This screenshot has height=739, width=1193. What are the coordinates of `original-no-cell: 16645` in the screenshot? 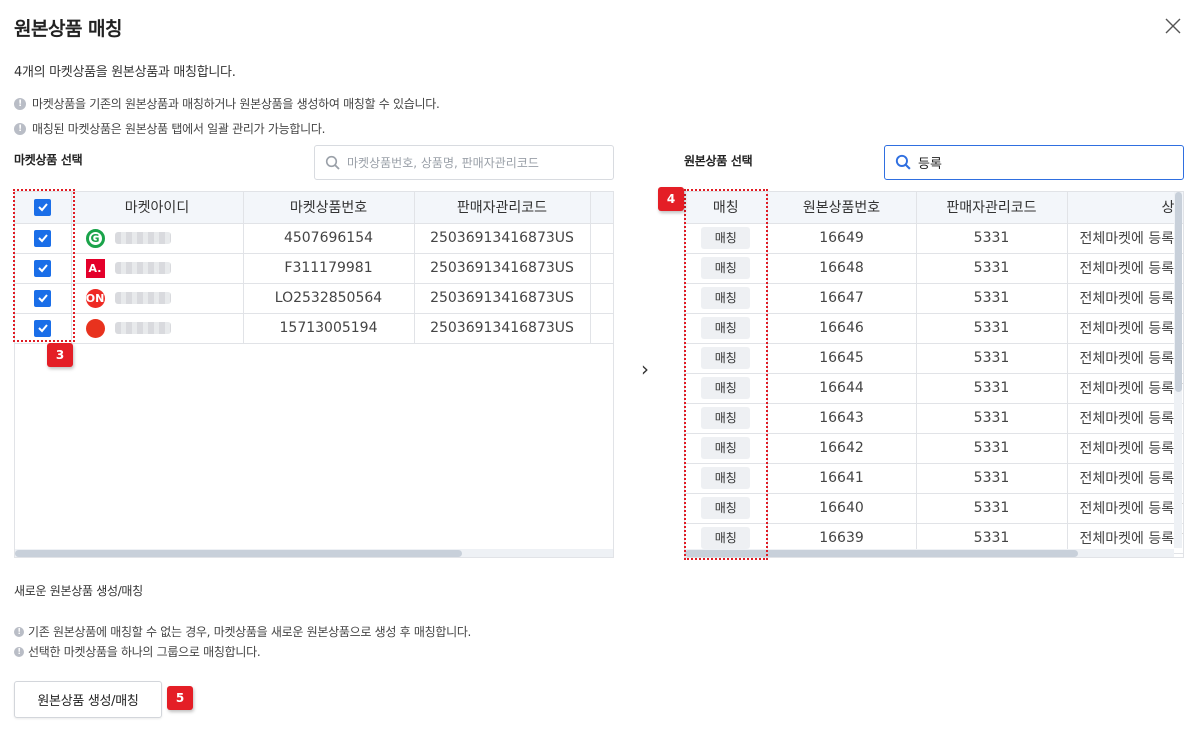 It's located at (842, 358).